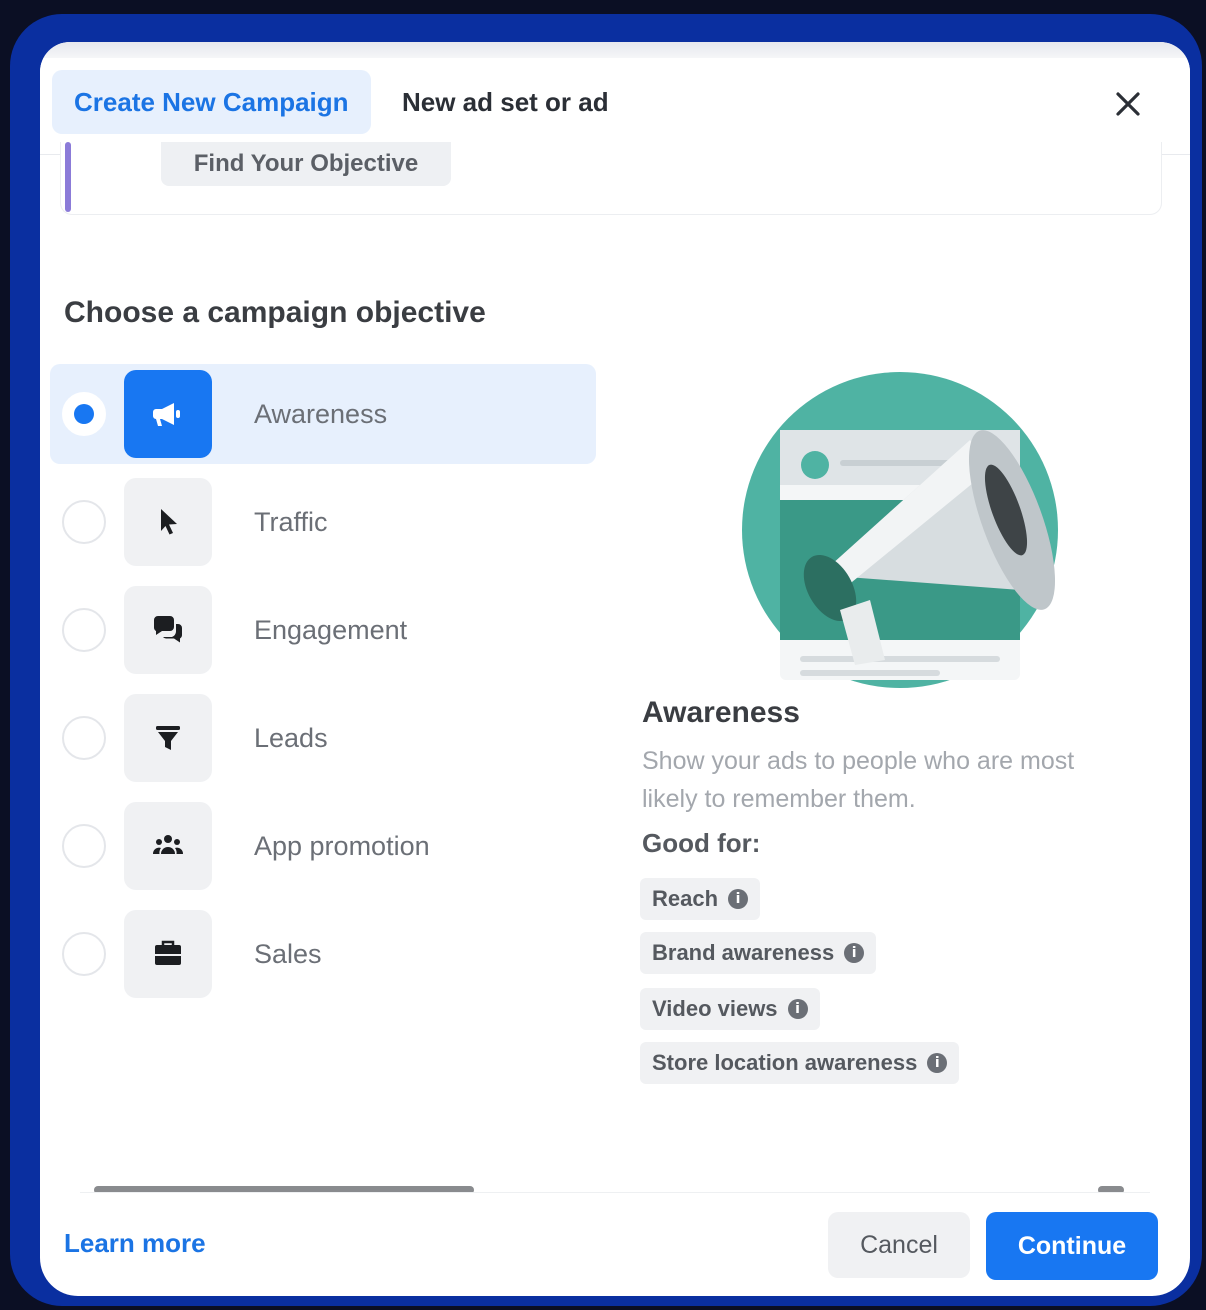 The image size is (1206, 1310). Describe the element at coordinates (701, 843) in the screenshot. I see `good-for-label: Good for:` at that location.